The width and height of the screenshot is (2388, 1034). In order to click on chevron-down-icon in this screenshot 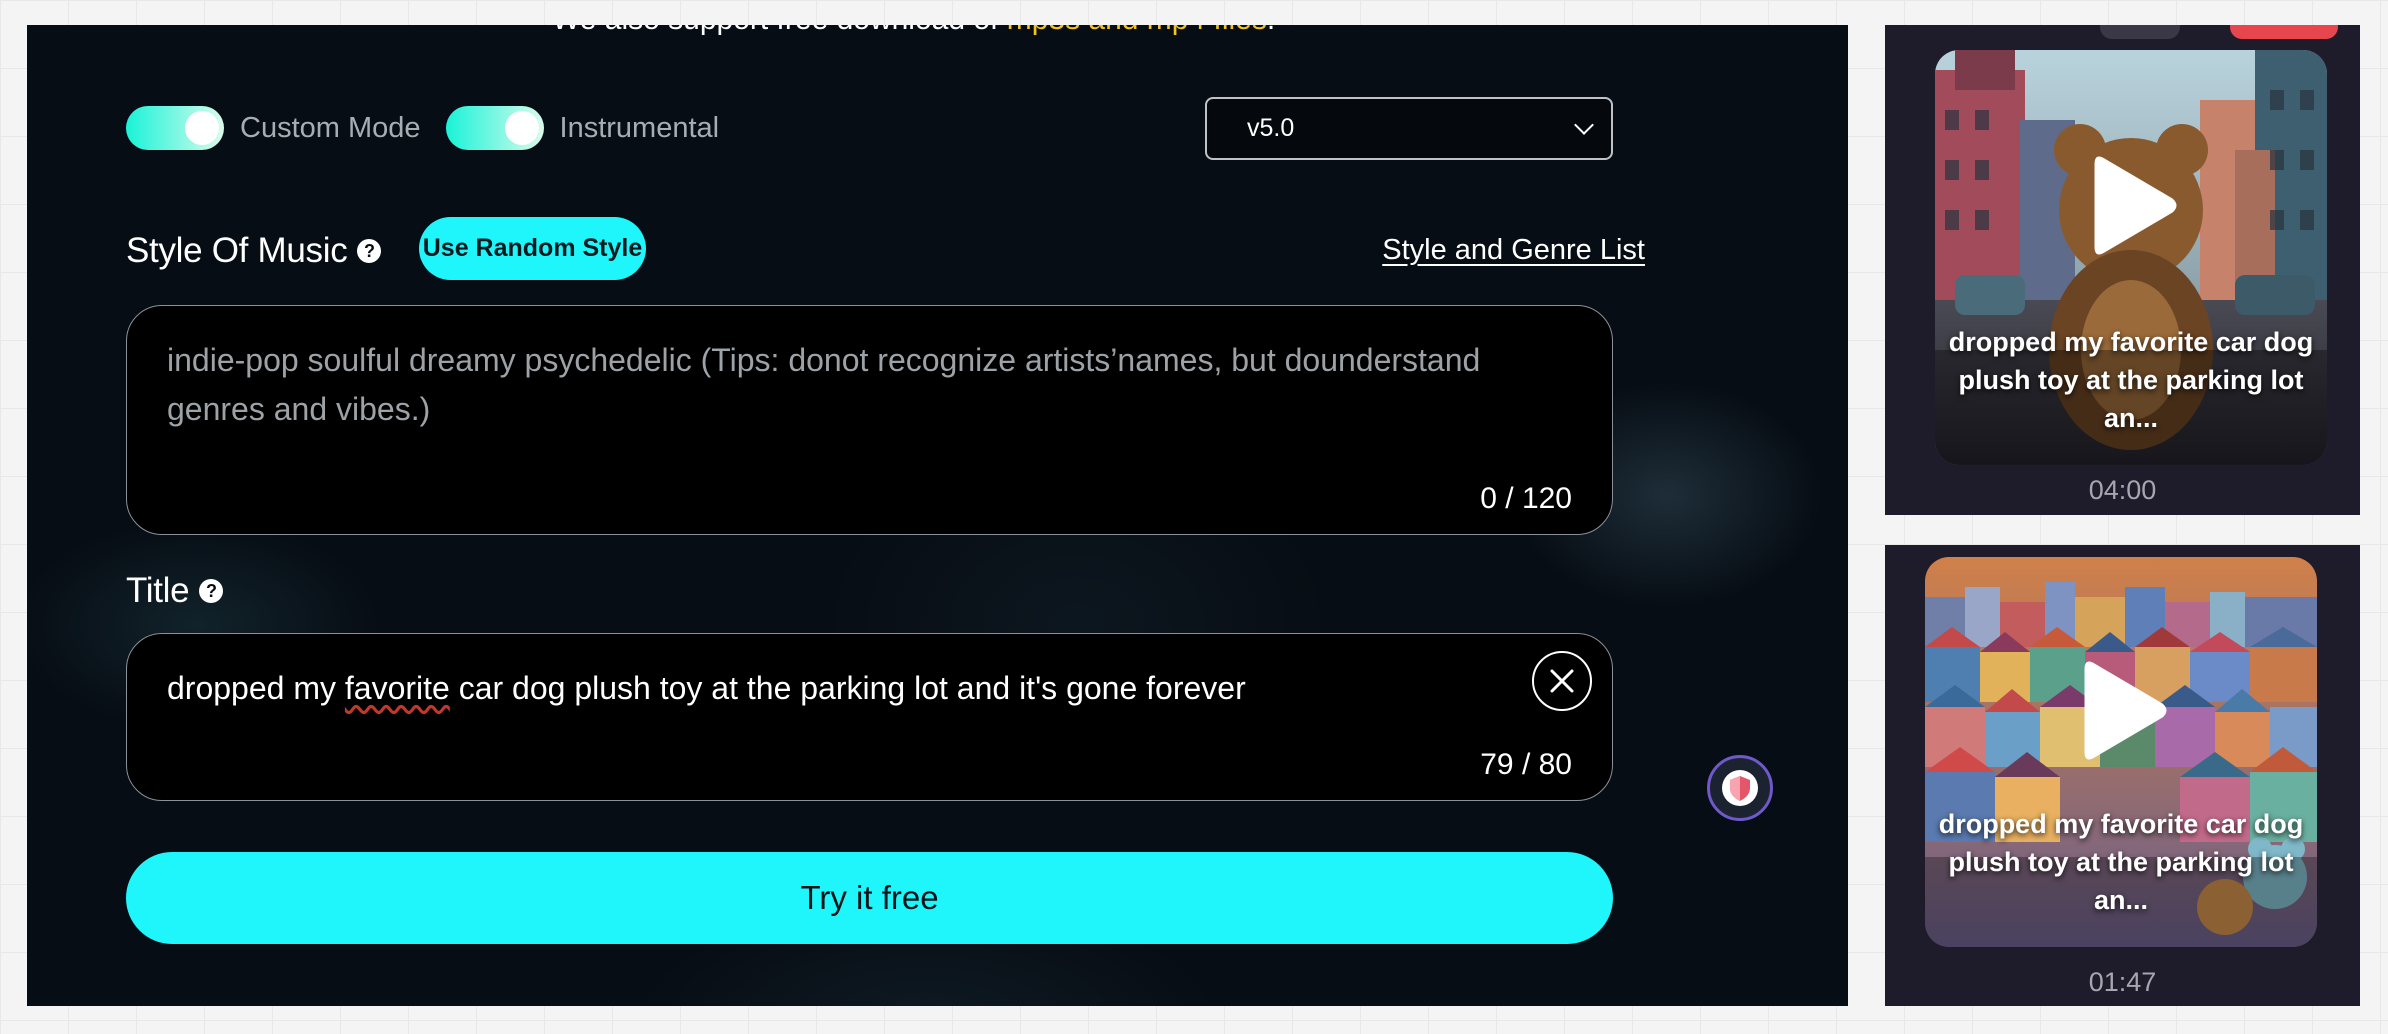, I will do `click(1584, 124)`.